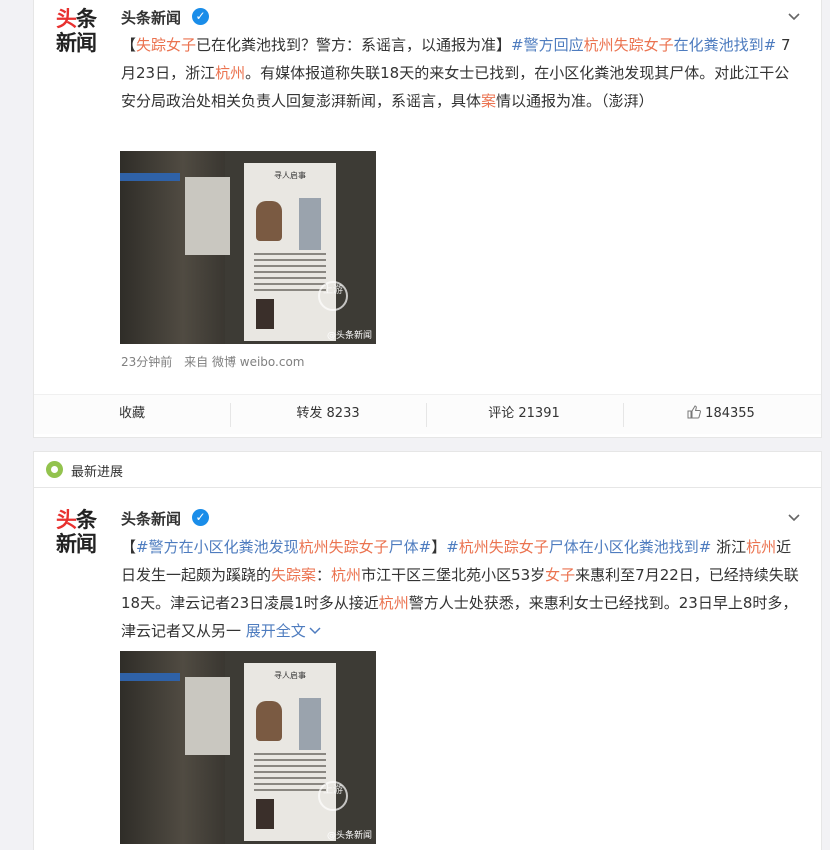 This screenshot has width=830, height=850. What do you see at coordinates (725, 45) in the screenshot?
I see `hashtag-link: 在化粪池找到#` at bounding box center [725, 45].